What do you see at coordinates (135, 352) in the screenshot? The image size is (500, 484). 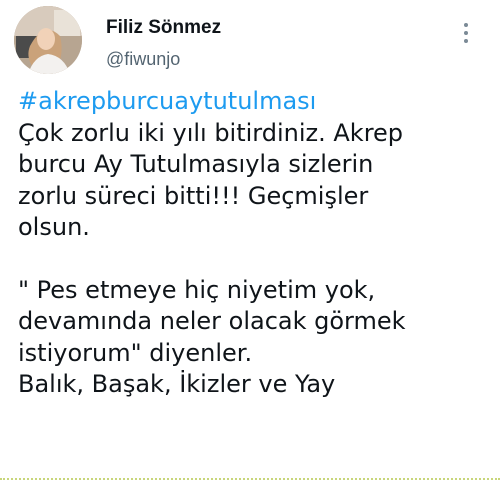 I see `tweet-line: istiyorum" diyenler.` at bounding box center [135, 352].